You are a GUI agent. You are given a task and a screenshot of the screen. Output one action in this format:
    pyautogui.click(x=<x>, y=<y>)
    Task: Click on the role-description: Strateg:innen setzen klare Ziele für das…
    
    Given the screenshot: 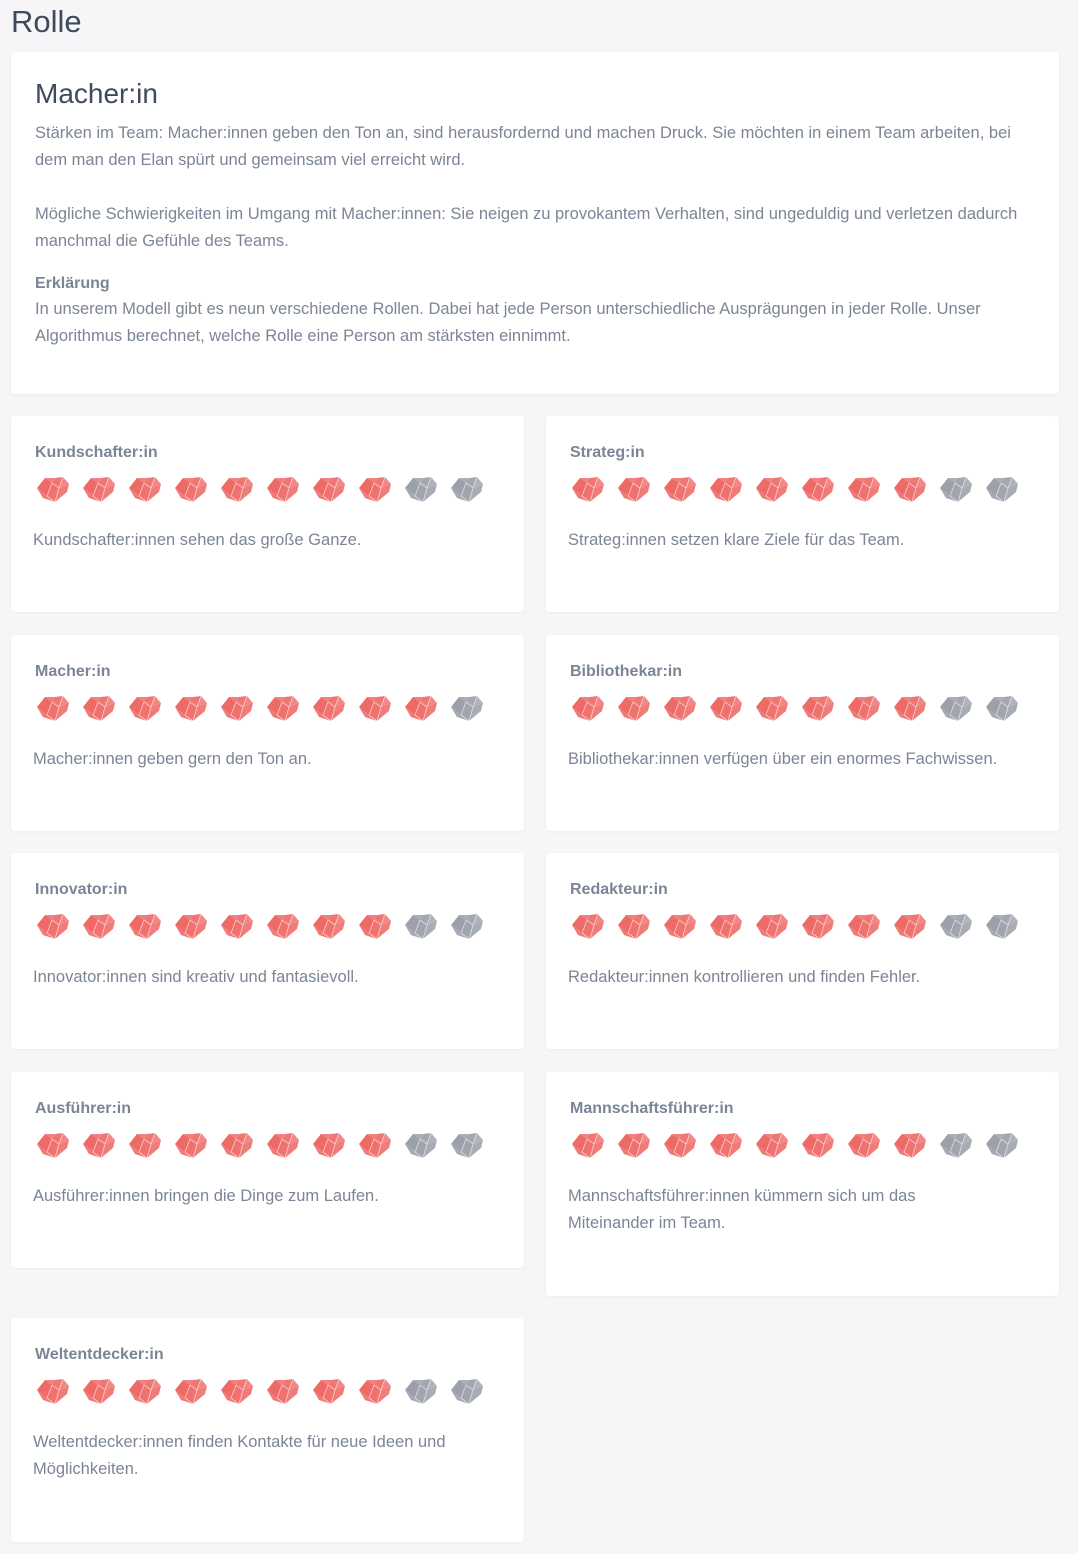 What is the action you would take?
    pyautogui.click(x=736, y=540)
    